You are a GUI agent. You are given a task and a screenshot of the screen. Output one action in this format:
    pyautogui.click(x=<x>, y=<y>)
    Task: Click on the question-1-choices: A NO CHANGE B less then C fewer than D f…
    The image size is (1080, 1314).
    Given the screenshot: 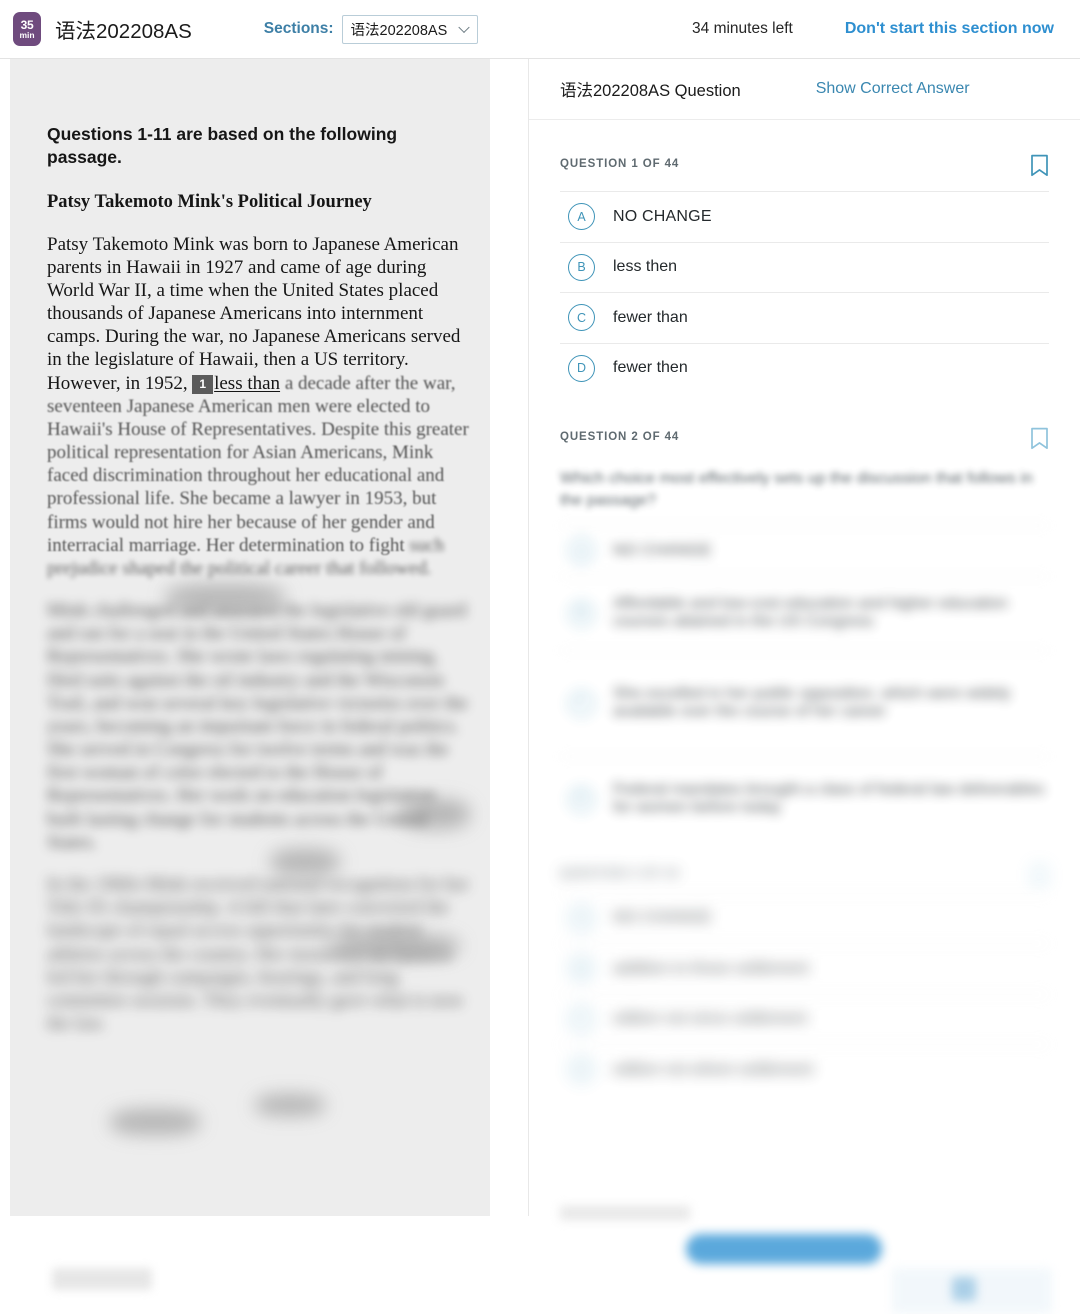 What is the action you would take?
    pyautogui.click(x=804, y=292)
    